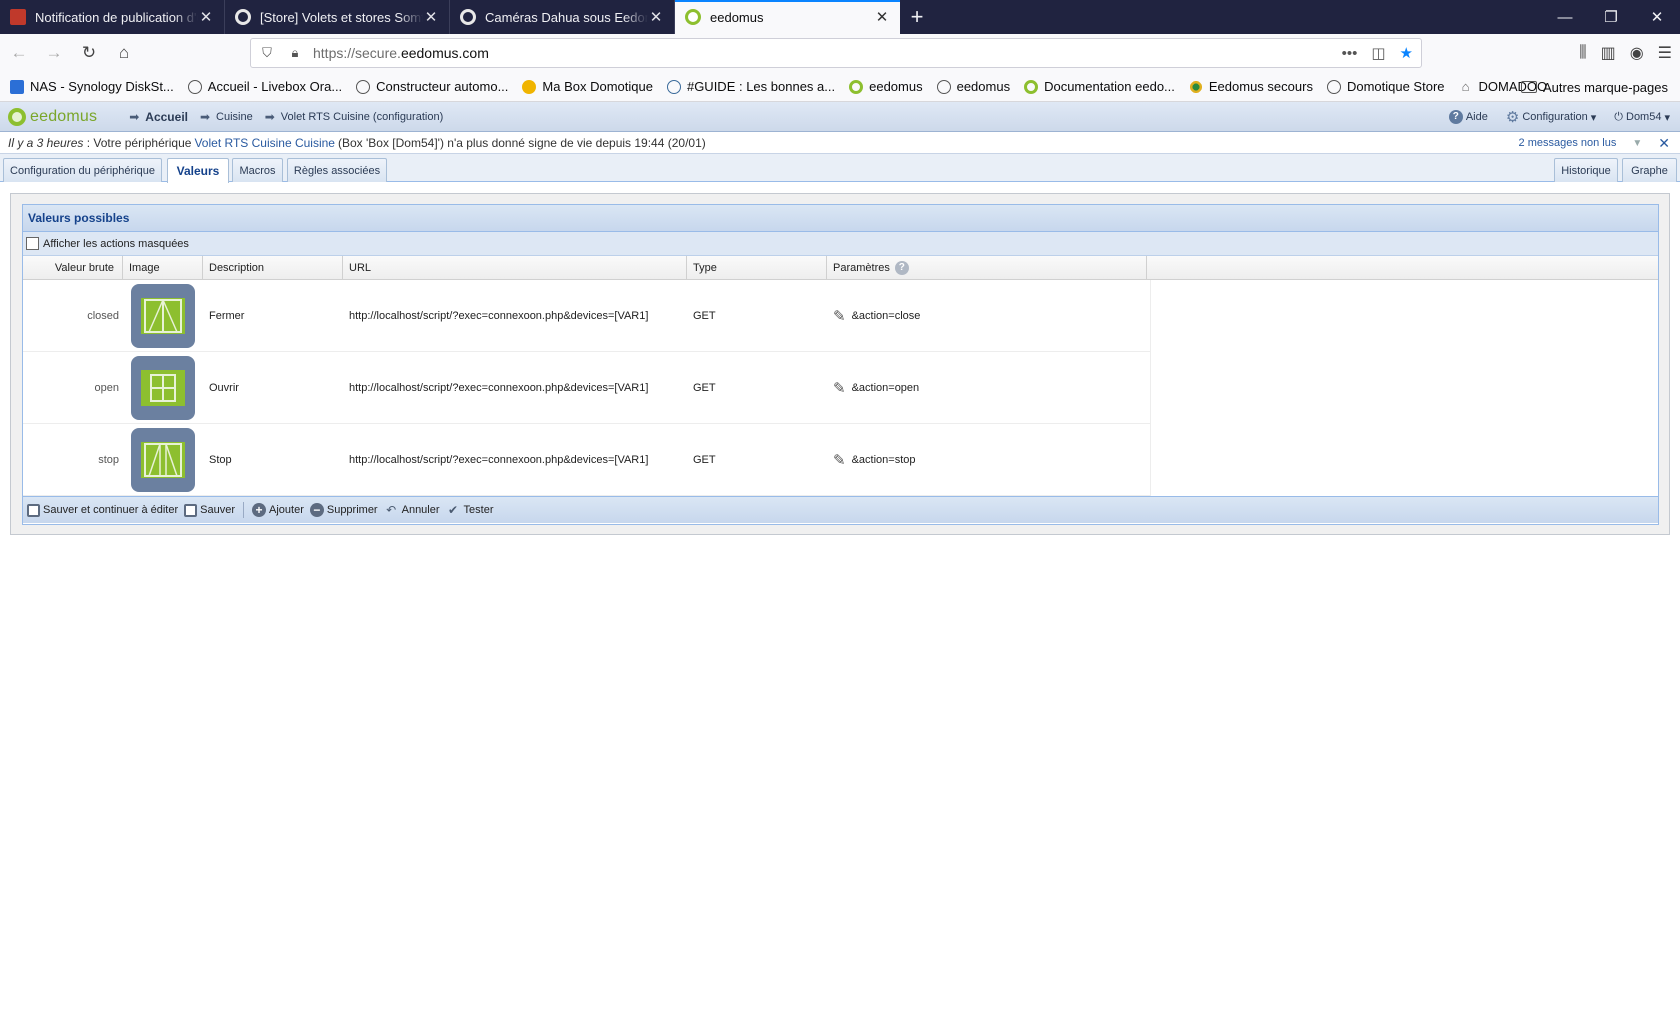  I want to click on account-icon: ◉, so click(1637, 53).